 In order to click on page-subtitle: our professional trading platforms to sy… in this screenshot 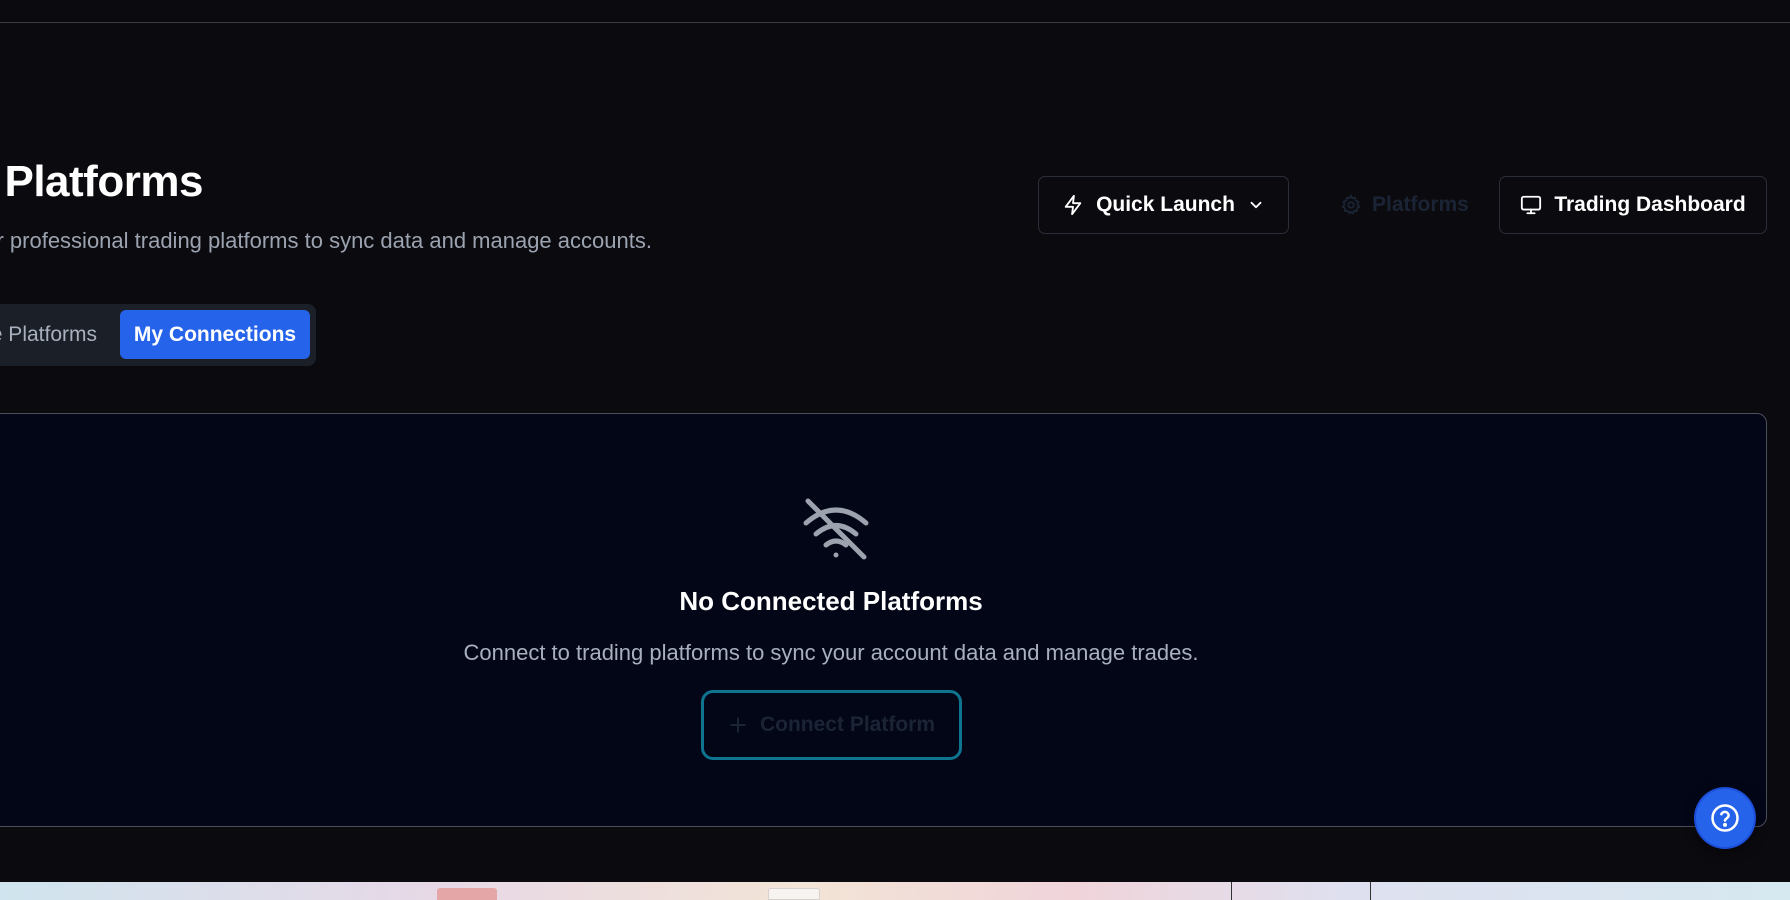, I will do `click(326, 240)`.